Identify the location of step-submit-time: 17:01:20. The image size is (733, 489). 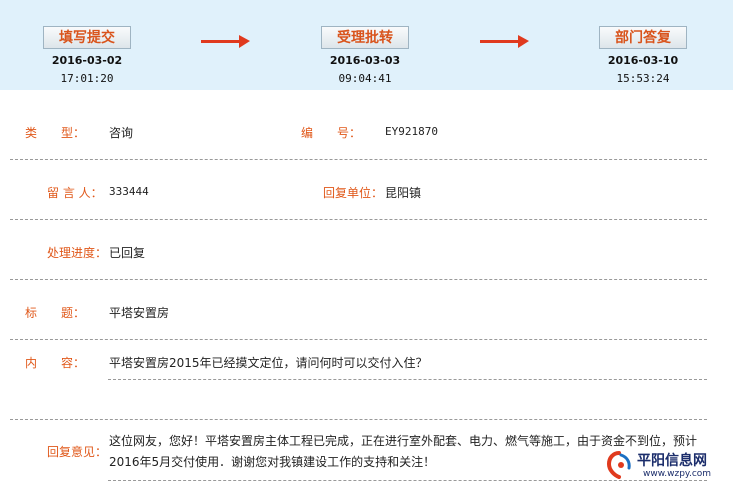
(87, 78).